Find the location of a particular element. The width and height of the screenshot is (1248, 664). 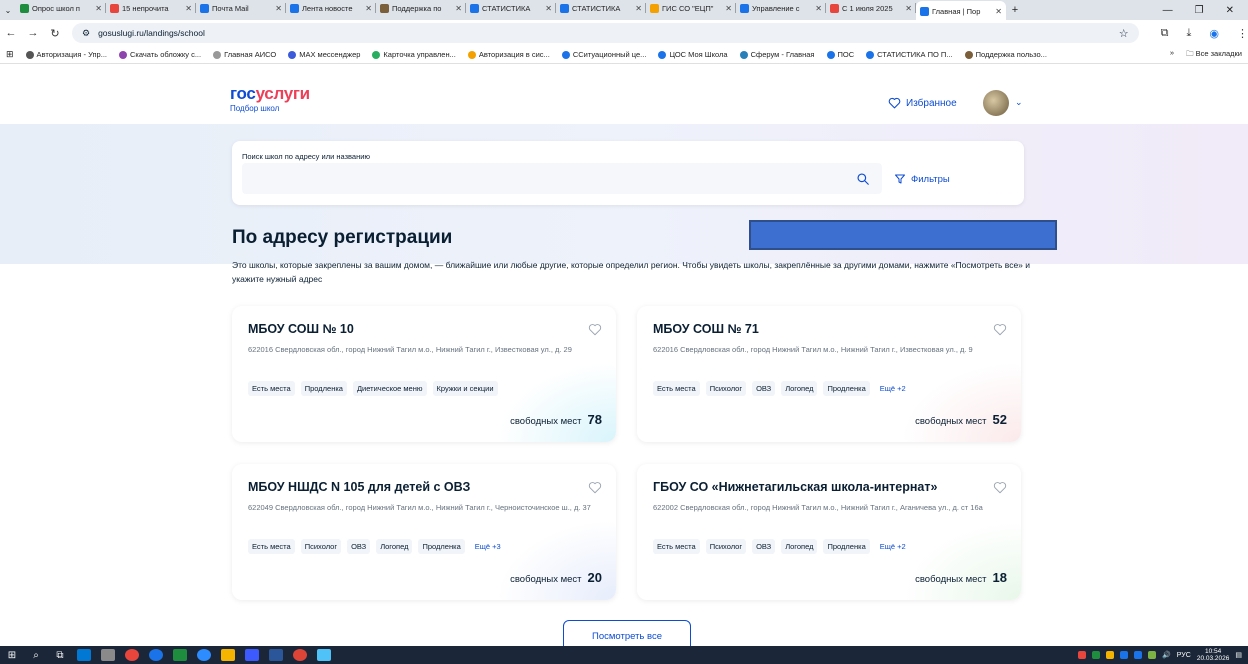

forward-icon: → is located at coordinates (33, 33).